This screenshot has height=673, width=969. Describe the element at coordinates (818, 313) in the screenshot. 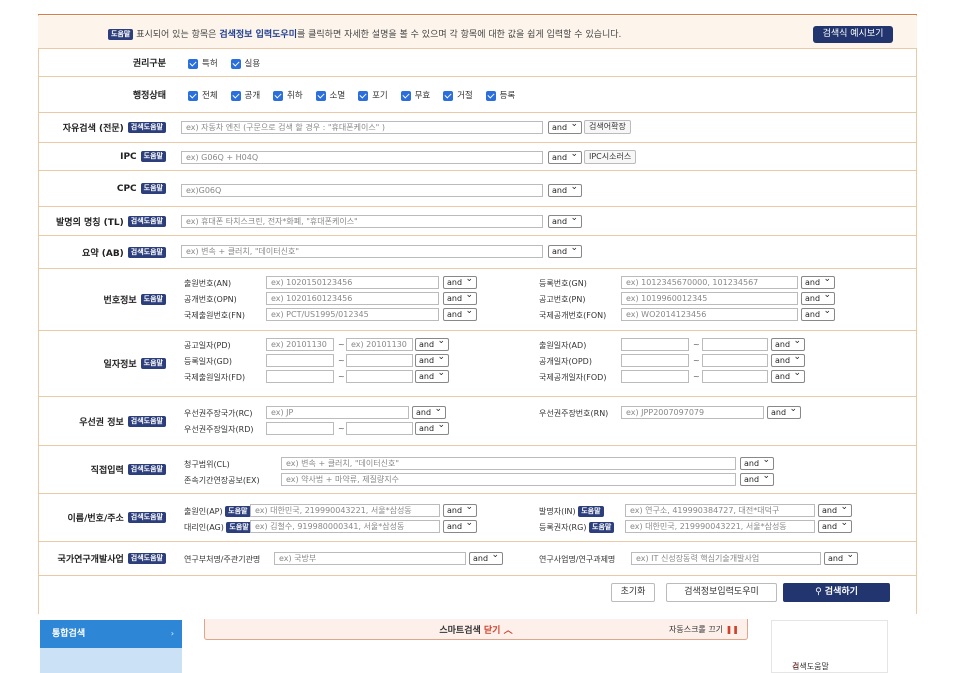

I see `intl-publication-number-op: and` at that location.